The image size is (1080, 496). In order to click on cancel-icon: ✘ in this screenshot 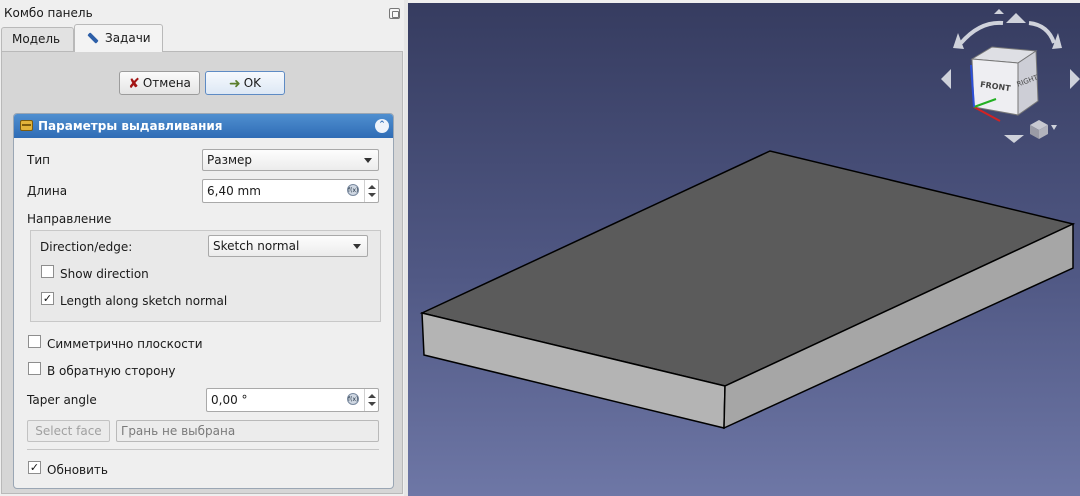, I will do `click(134, 83)`.